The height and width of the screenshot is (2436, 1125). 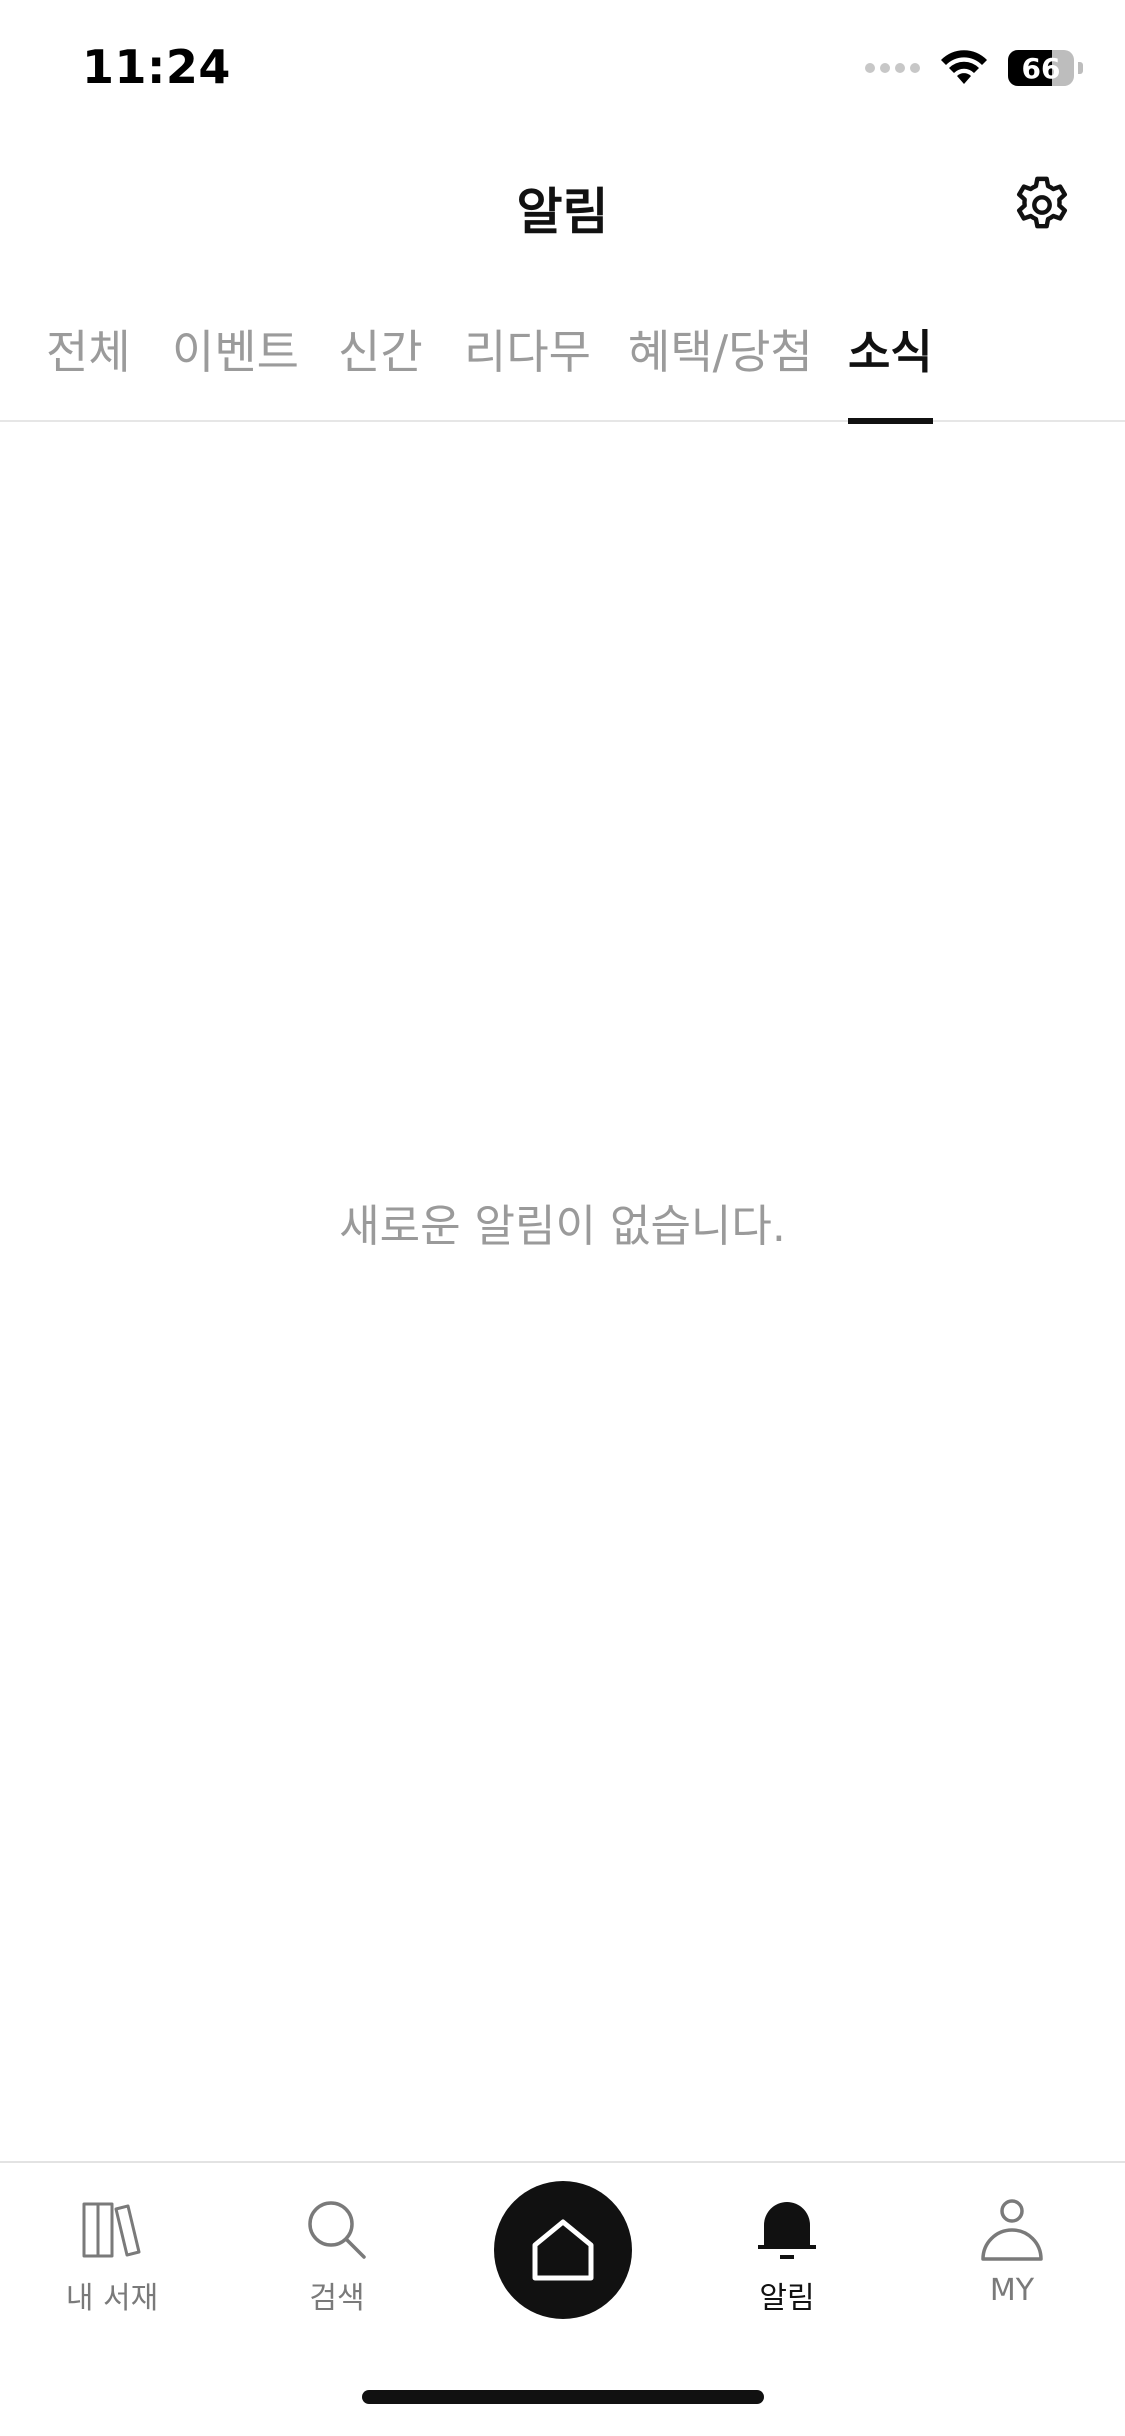 What do you see at coordinates (380, 352) in the screenshot?
I see `tab-label: 신간` at bounding box center [380, 352].